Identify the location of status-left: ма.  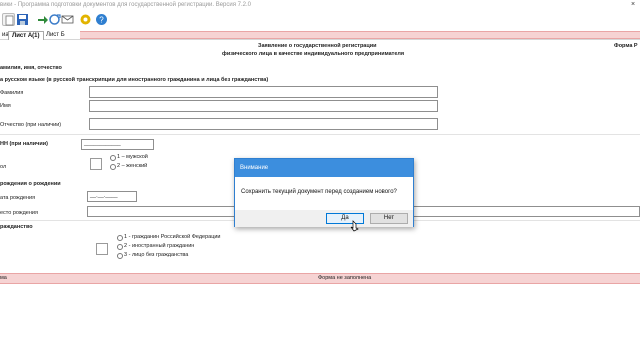
(3, 278).